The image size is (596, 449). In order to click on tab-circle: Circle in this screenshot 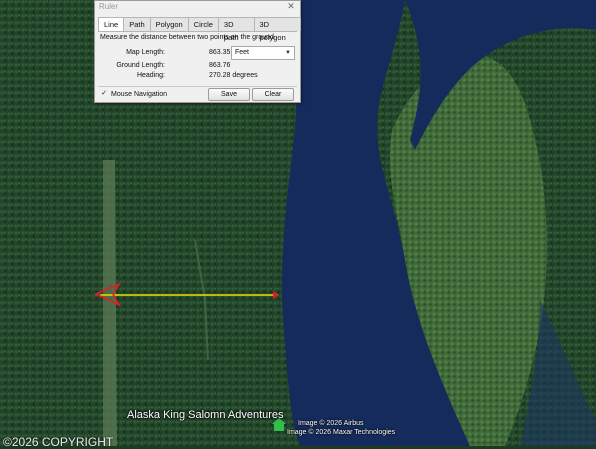, I will do `click(203, 24)`.